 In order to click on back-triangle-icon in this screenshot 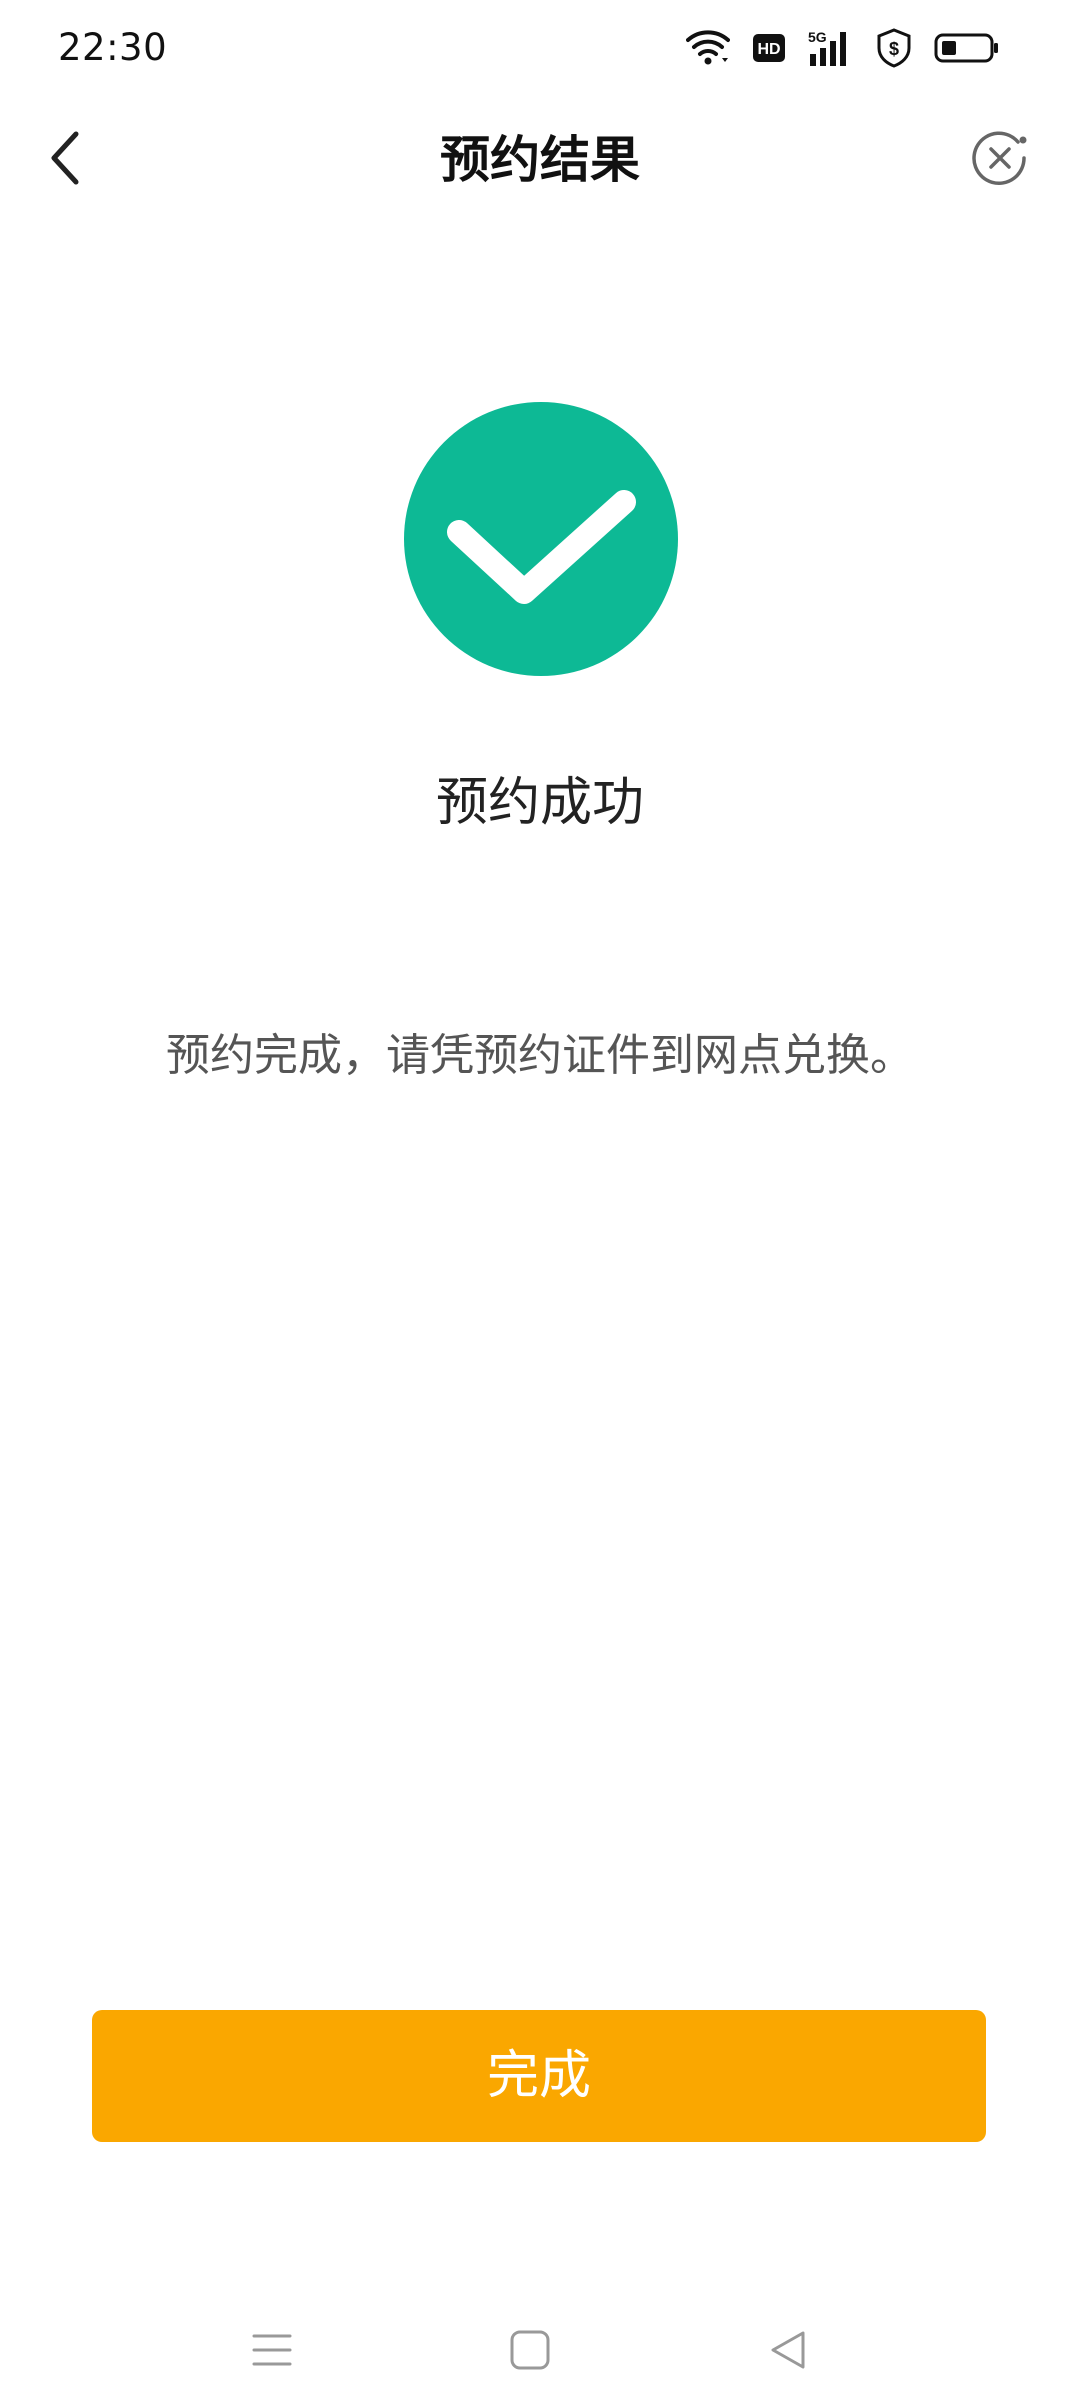, I will do `click(788, 2352)`.